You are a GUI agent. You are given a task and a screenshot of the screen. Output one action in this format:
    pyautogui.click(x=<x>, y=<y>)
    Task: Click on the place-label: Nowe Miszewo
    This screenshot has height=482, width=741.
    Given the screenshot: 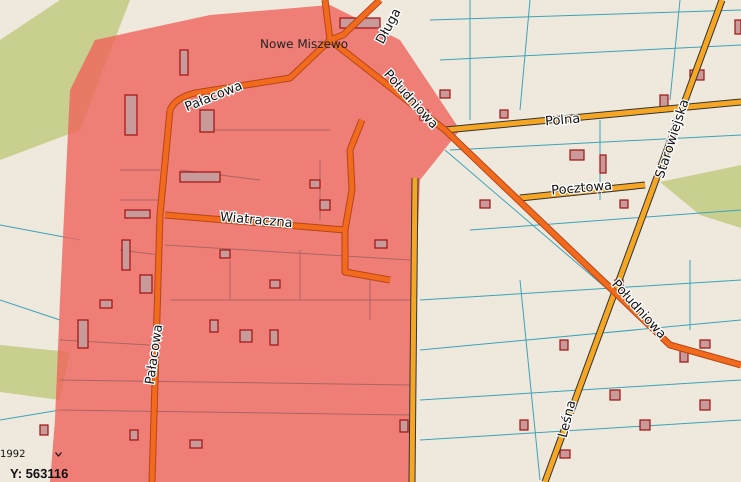 What is the action you would take?
    pyautogui.click(x=304, y=44)
    